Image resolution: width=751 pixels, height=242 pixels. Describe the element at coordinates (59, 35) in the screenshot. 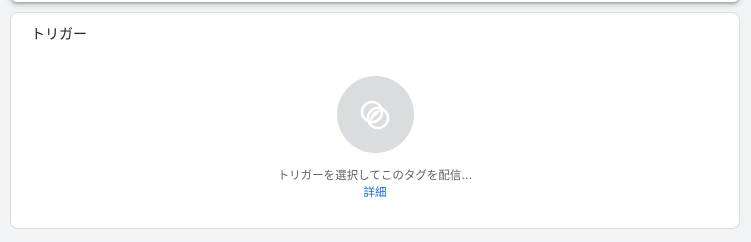

I see `card-title: トリガー` at that location.